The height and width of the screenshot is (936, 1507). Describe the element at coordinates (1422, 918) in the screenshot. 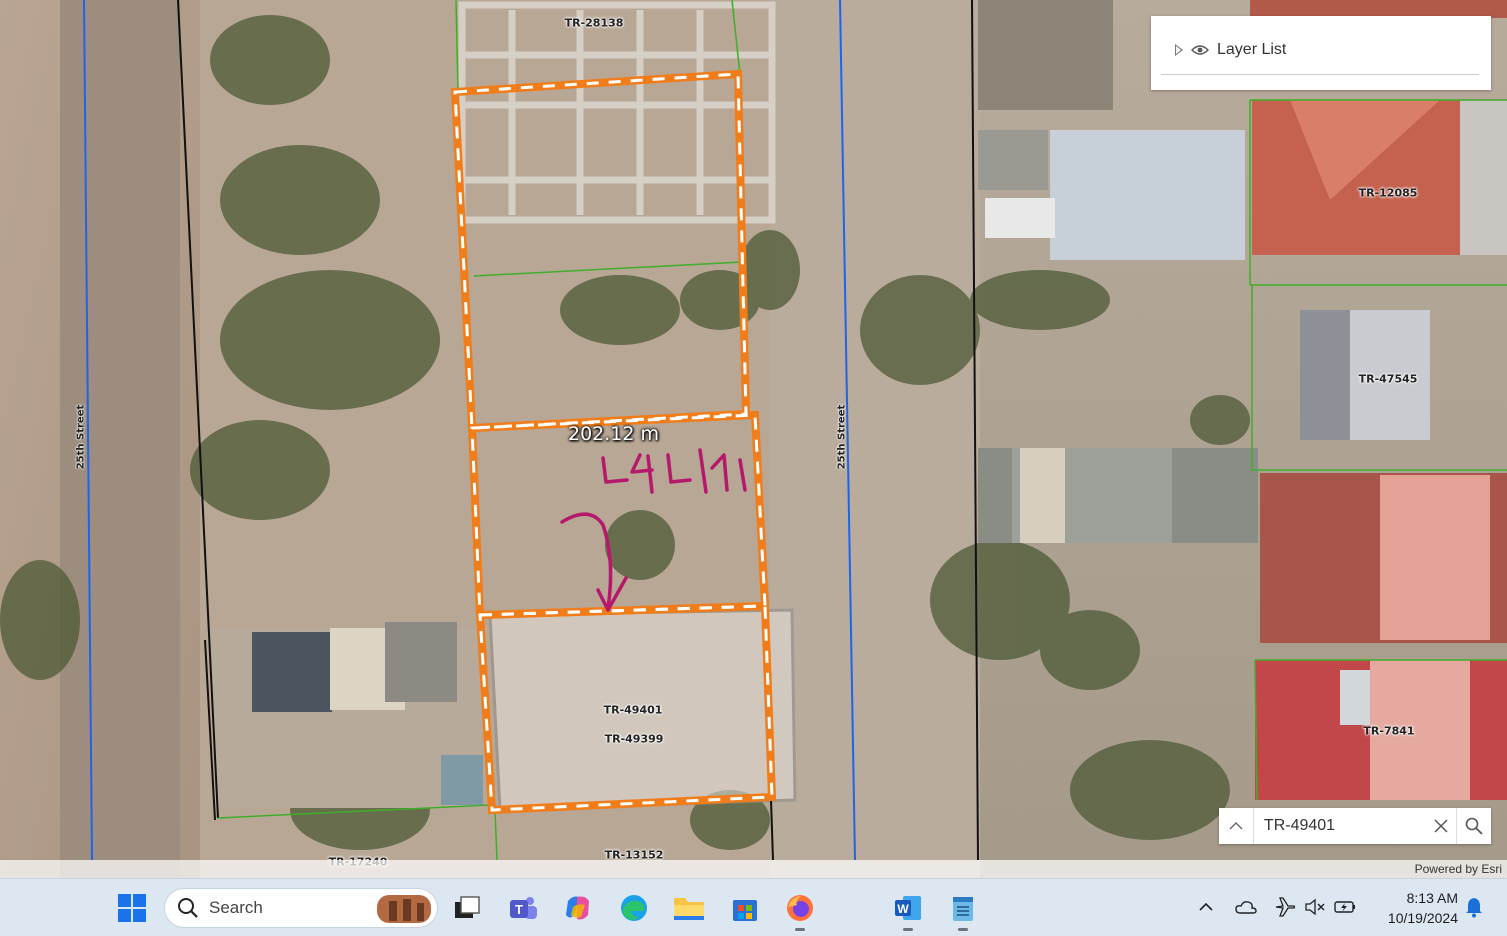

I see `clock-date: 10/19/2024` at that location.